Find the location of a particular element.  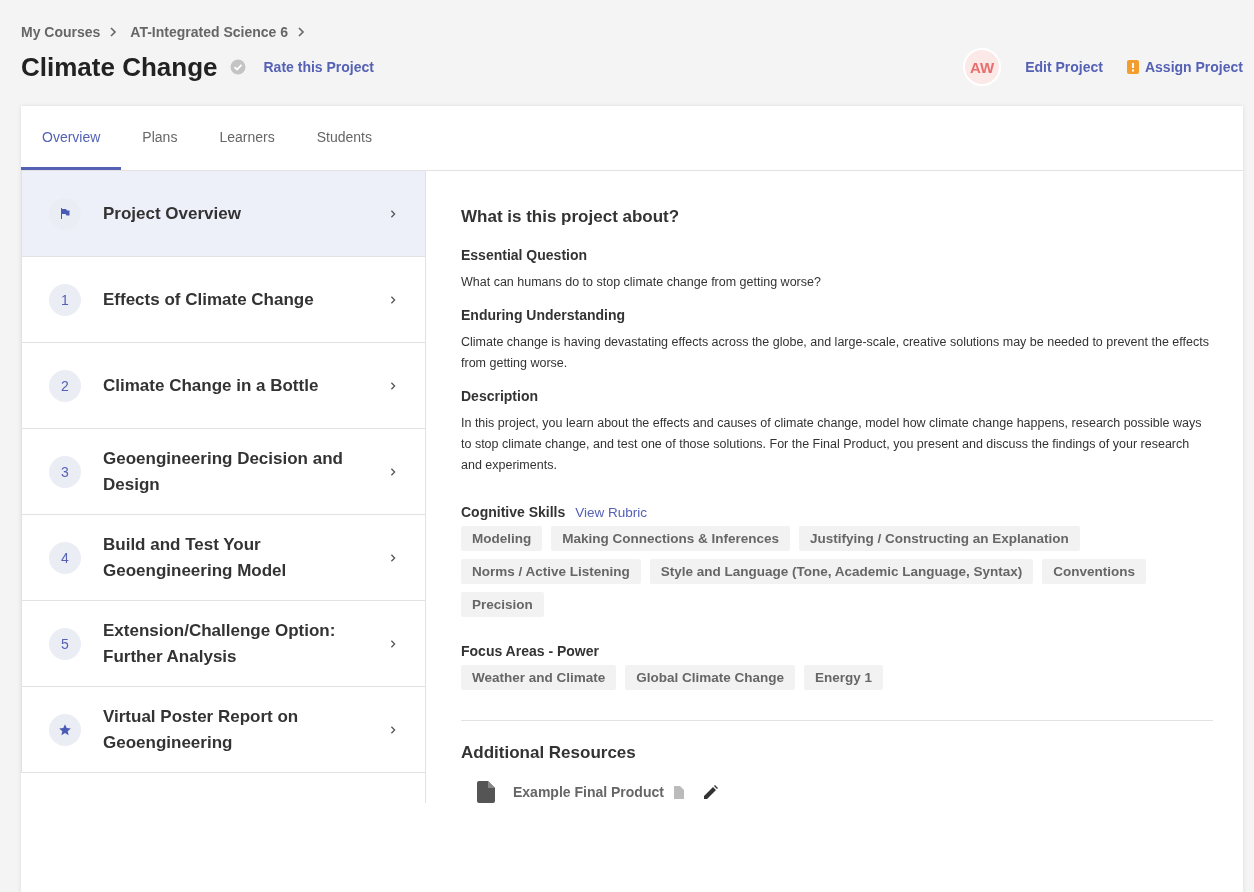

field-label: Cognitive Skills is located at coordinates (513, 512).